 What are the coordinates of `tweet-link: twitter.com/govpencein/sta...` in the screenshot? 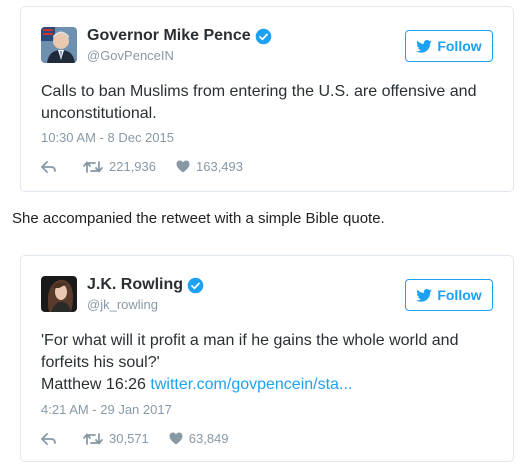 It's located at (251, 384).